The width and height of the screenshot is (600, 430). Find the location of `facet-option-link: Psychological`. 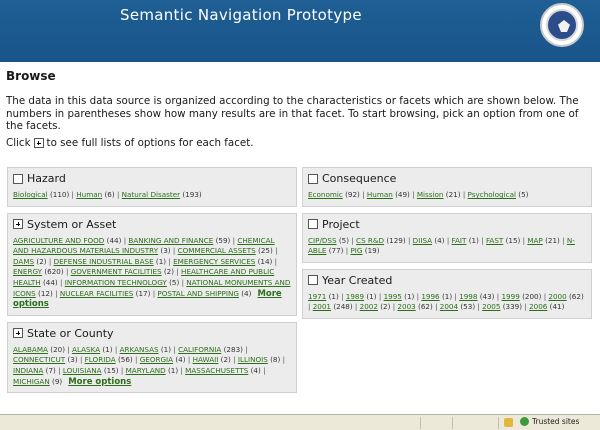

facet-option-link: Psychological is located at coordinates (492, 194).